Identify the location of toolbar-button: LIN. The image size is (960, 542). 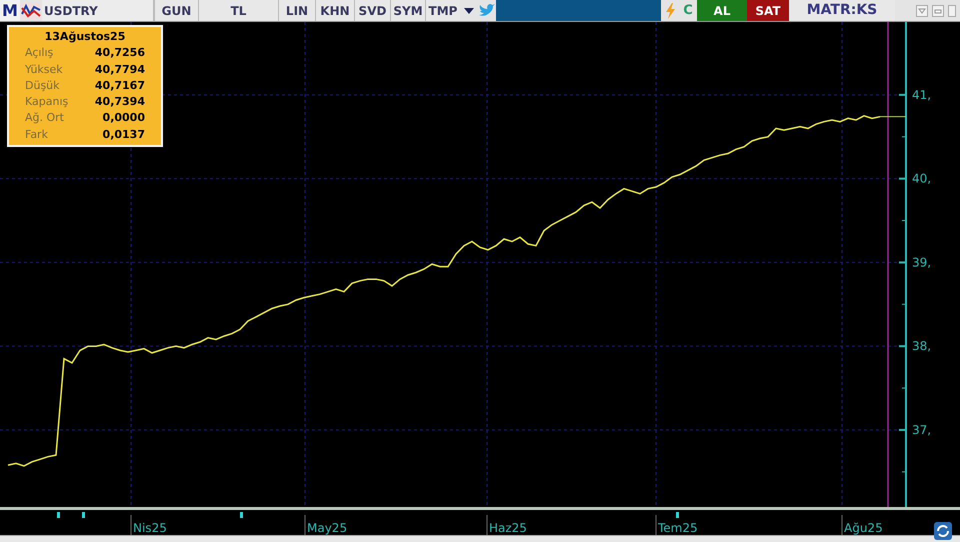
(296, 10).